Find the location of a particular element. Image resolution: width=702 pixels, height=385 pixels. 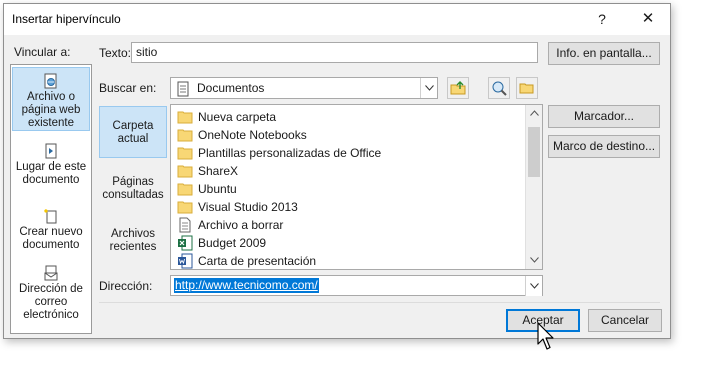

place-in-document-icon is located at coordinates (51, 151).